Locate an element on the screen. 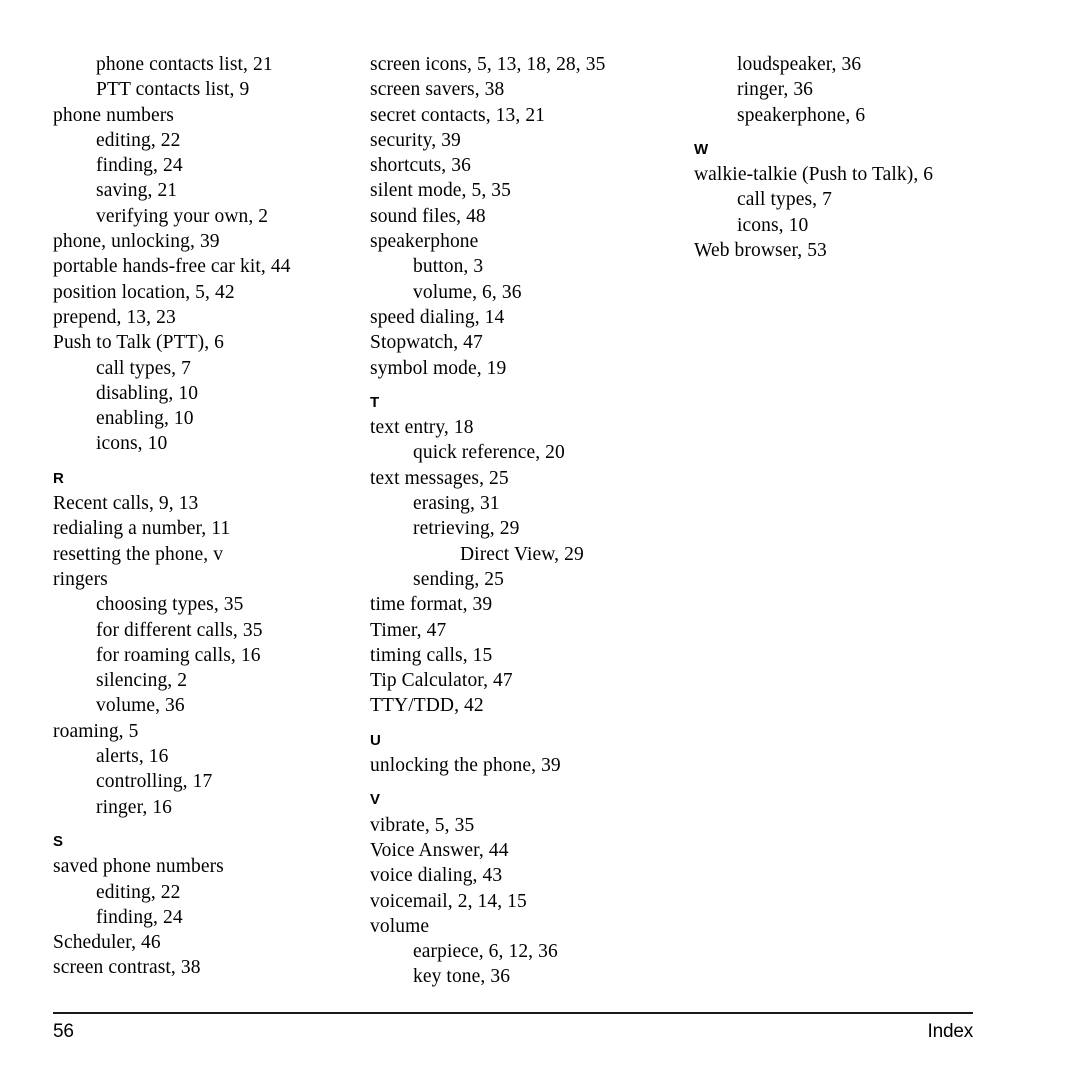 Image resolution: width=1080 pixels, height=1080 pixels. index-entry: for different calls, 35 is located at coordinates (179, 630).